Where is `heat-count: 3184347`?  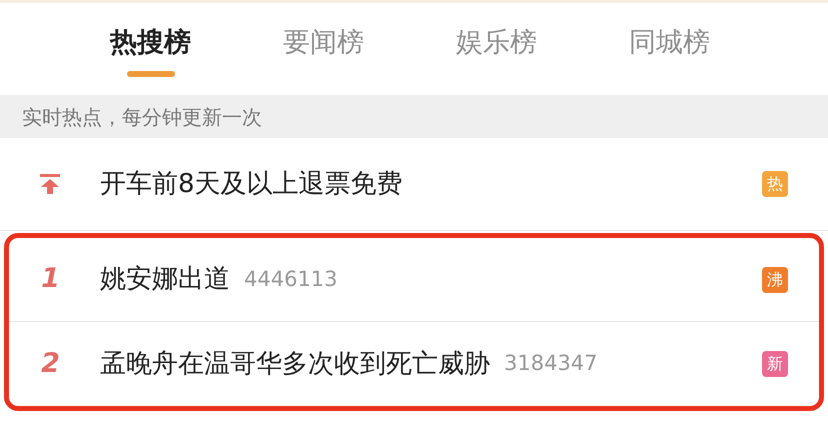 heat-count: 3184347 is located at coordinates (551, 364).